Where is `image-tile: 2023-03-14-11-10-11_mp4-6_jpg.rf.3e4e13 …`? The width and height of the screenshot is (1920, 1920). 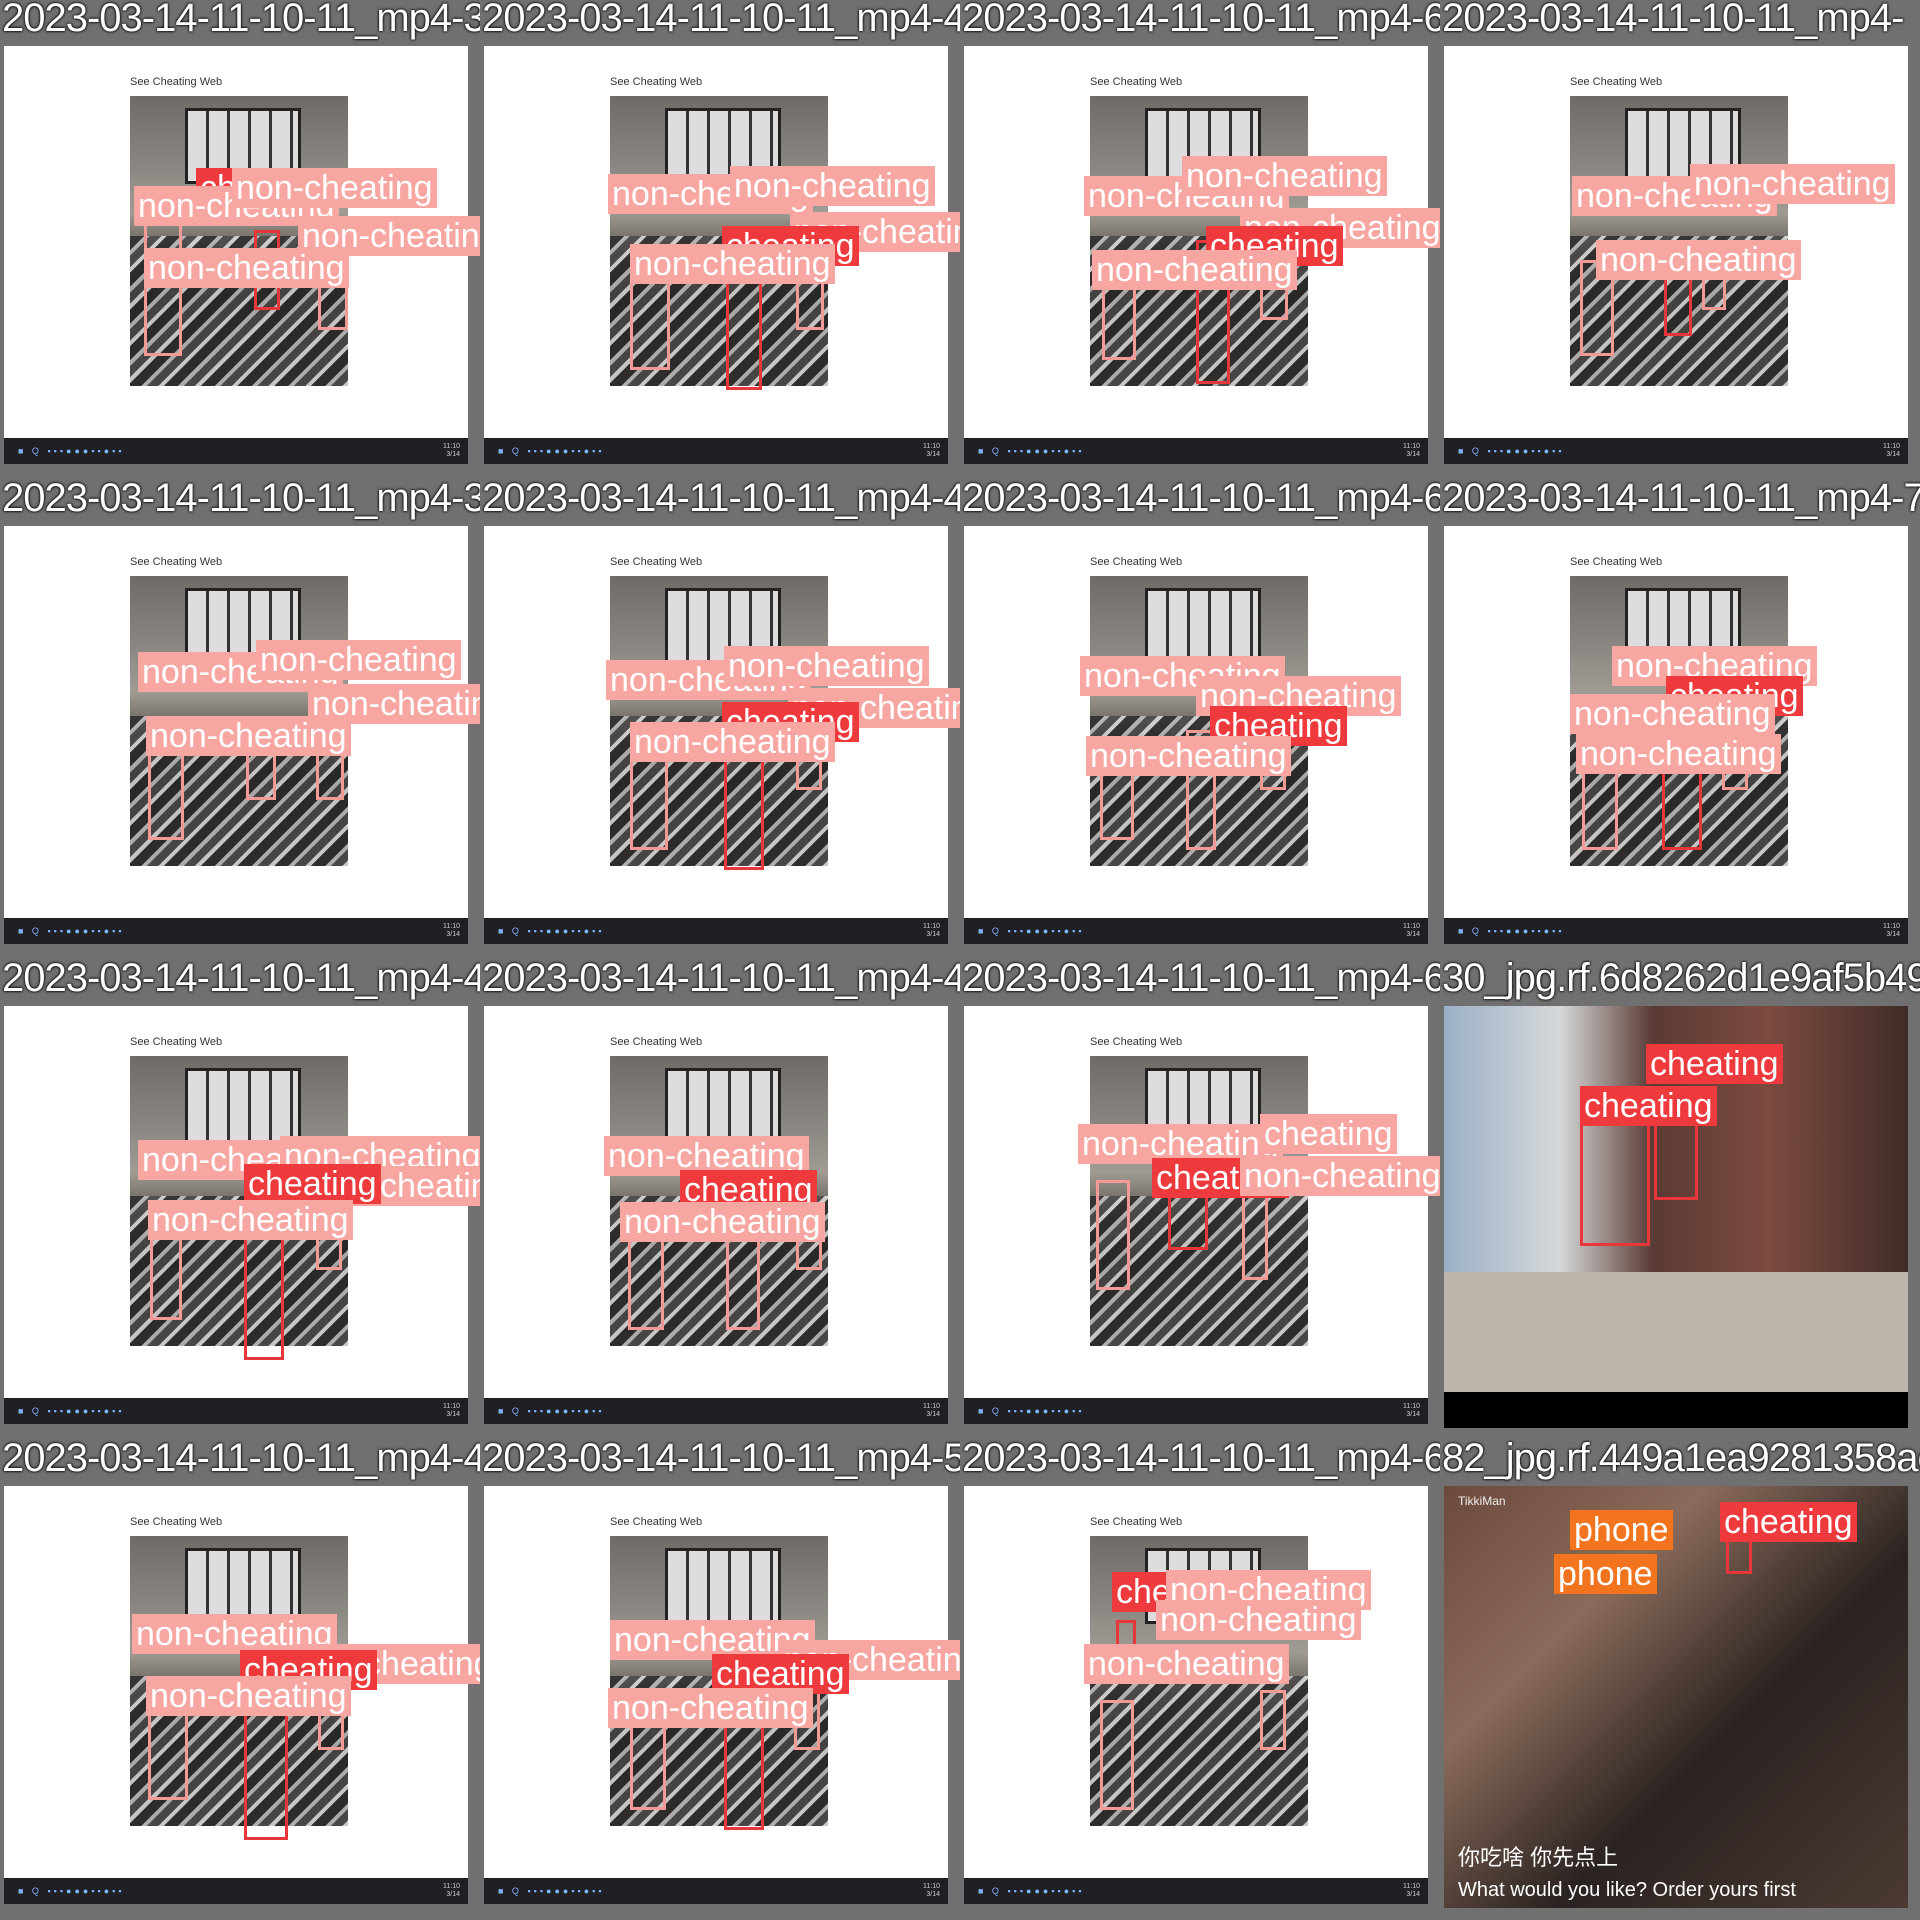 image-tile: 2023-03-14-11-10-11_mp4-6_jpg.rf.3e4e13 … is located at coordinates (1200, 720).